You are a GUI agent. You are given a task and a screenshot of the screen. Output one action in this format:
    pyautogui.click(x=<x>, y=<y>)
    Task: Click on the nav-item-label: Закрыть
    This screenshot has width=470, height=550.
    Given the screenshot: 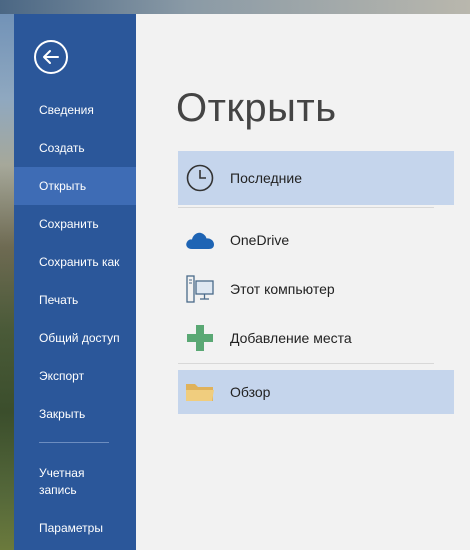 What is the action you would take?
    pyautogui.click(x=62, y=414)
    